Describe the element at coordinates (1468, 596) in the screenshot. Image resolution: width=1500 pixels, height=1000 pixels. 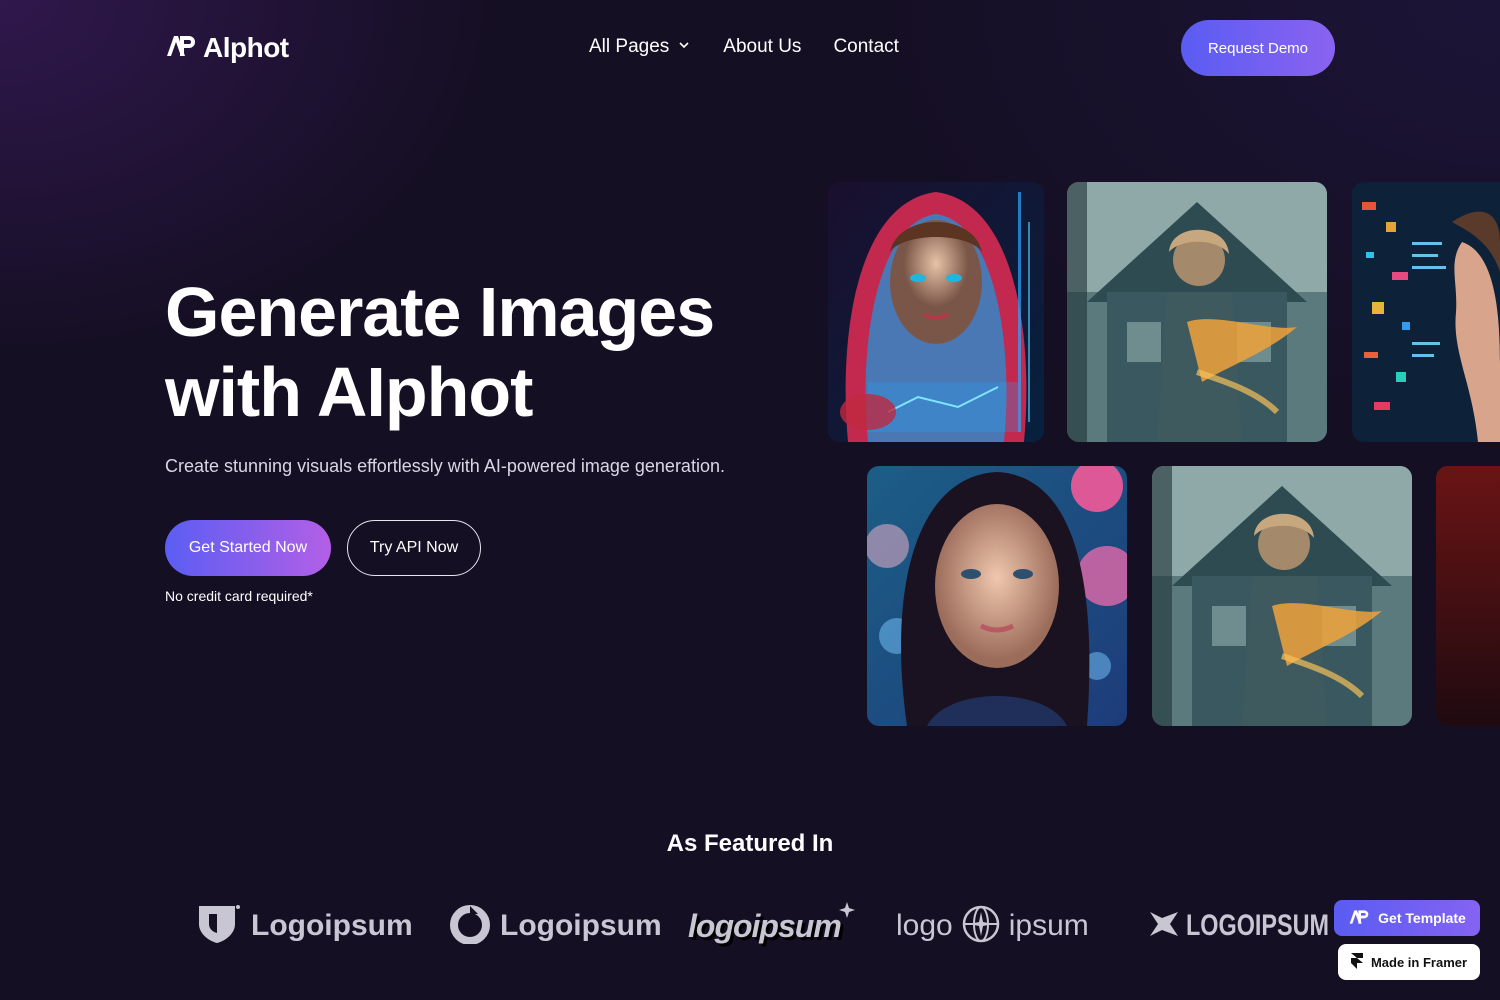
I see `red-partial-image` at that location.